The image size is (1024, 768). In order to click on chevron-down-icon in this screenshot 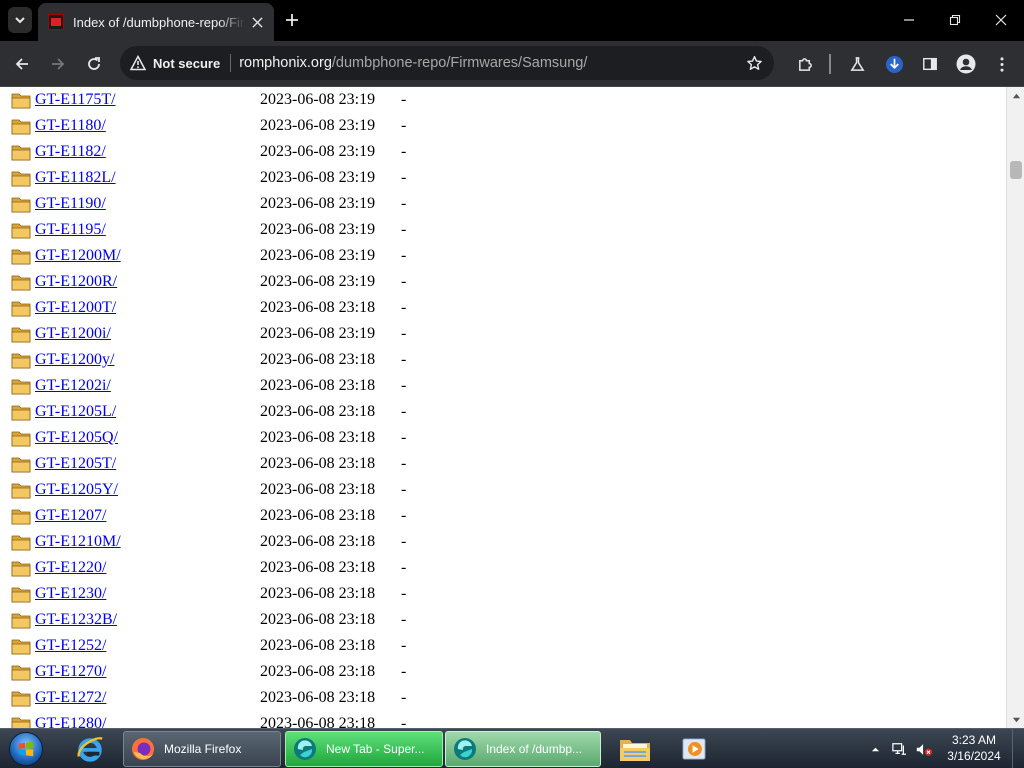, I will do `click(20, 20)`.